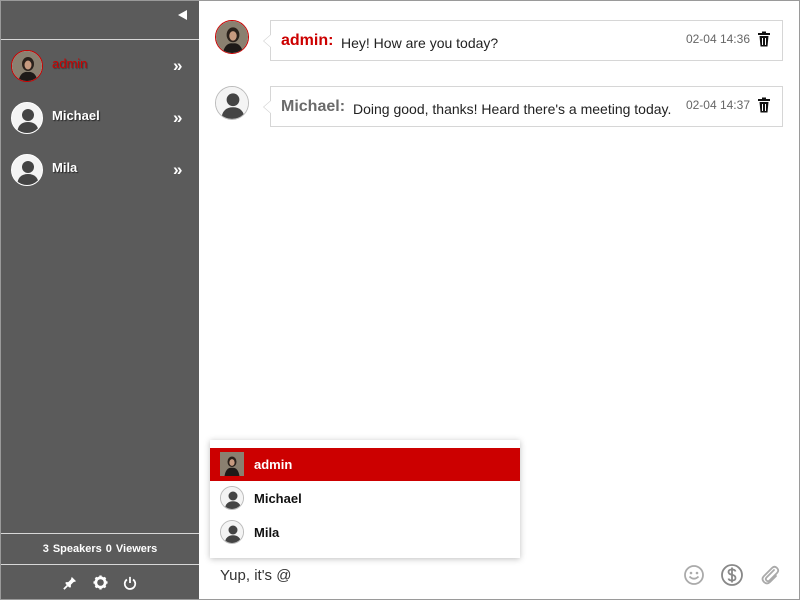 The image size is (800, 600). I want to click on mention-item-michael: Michael, so click(365, 498).